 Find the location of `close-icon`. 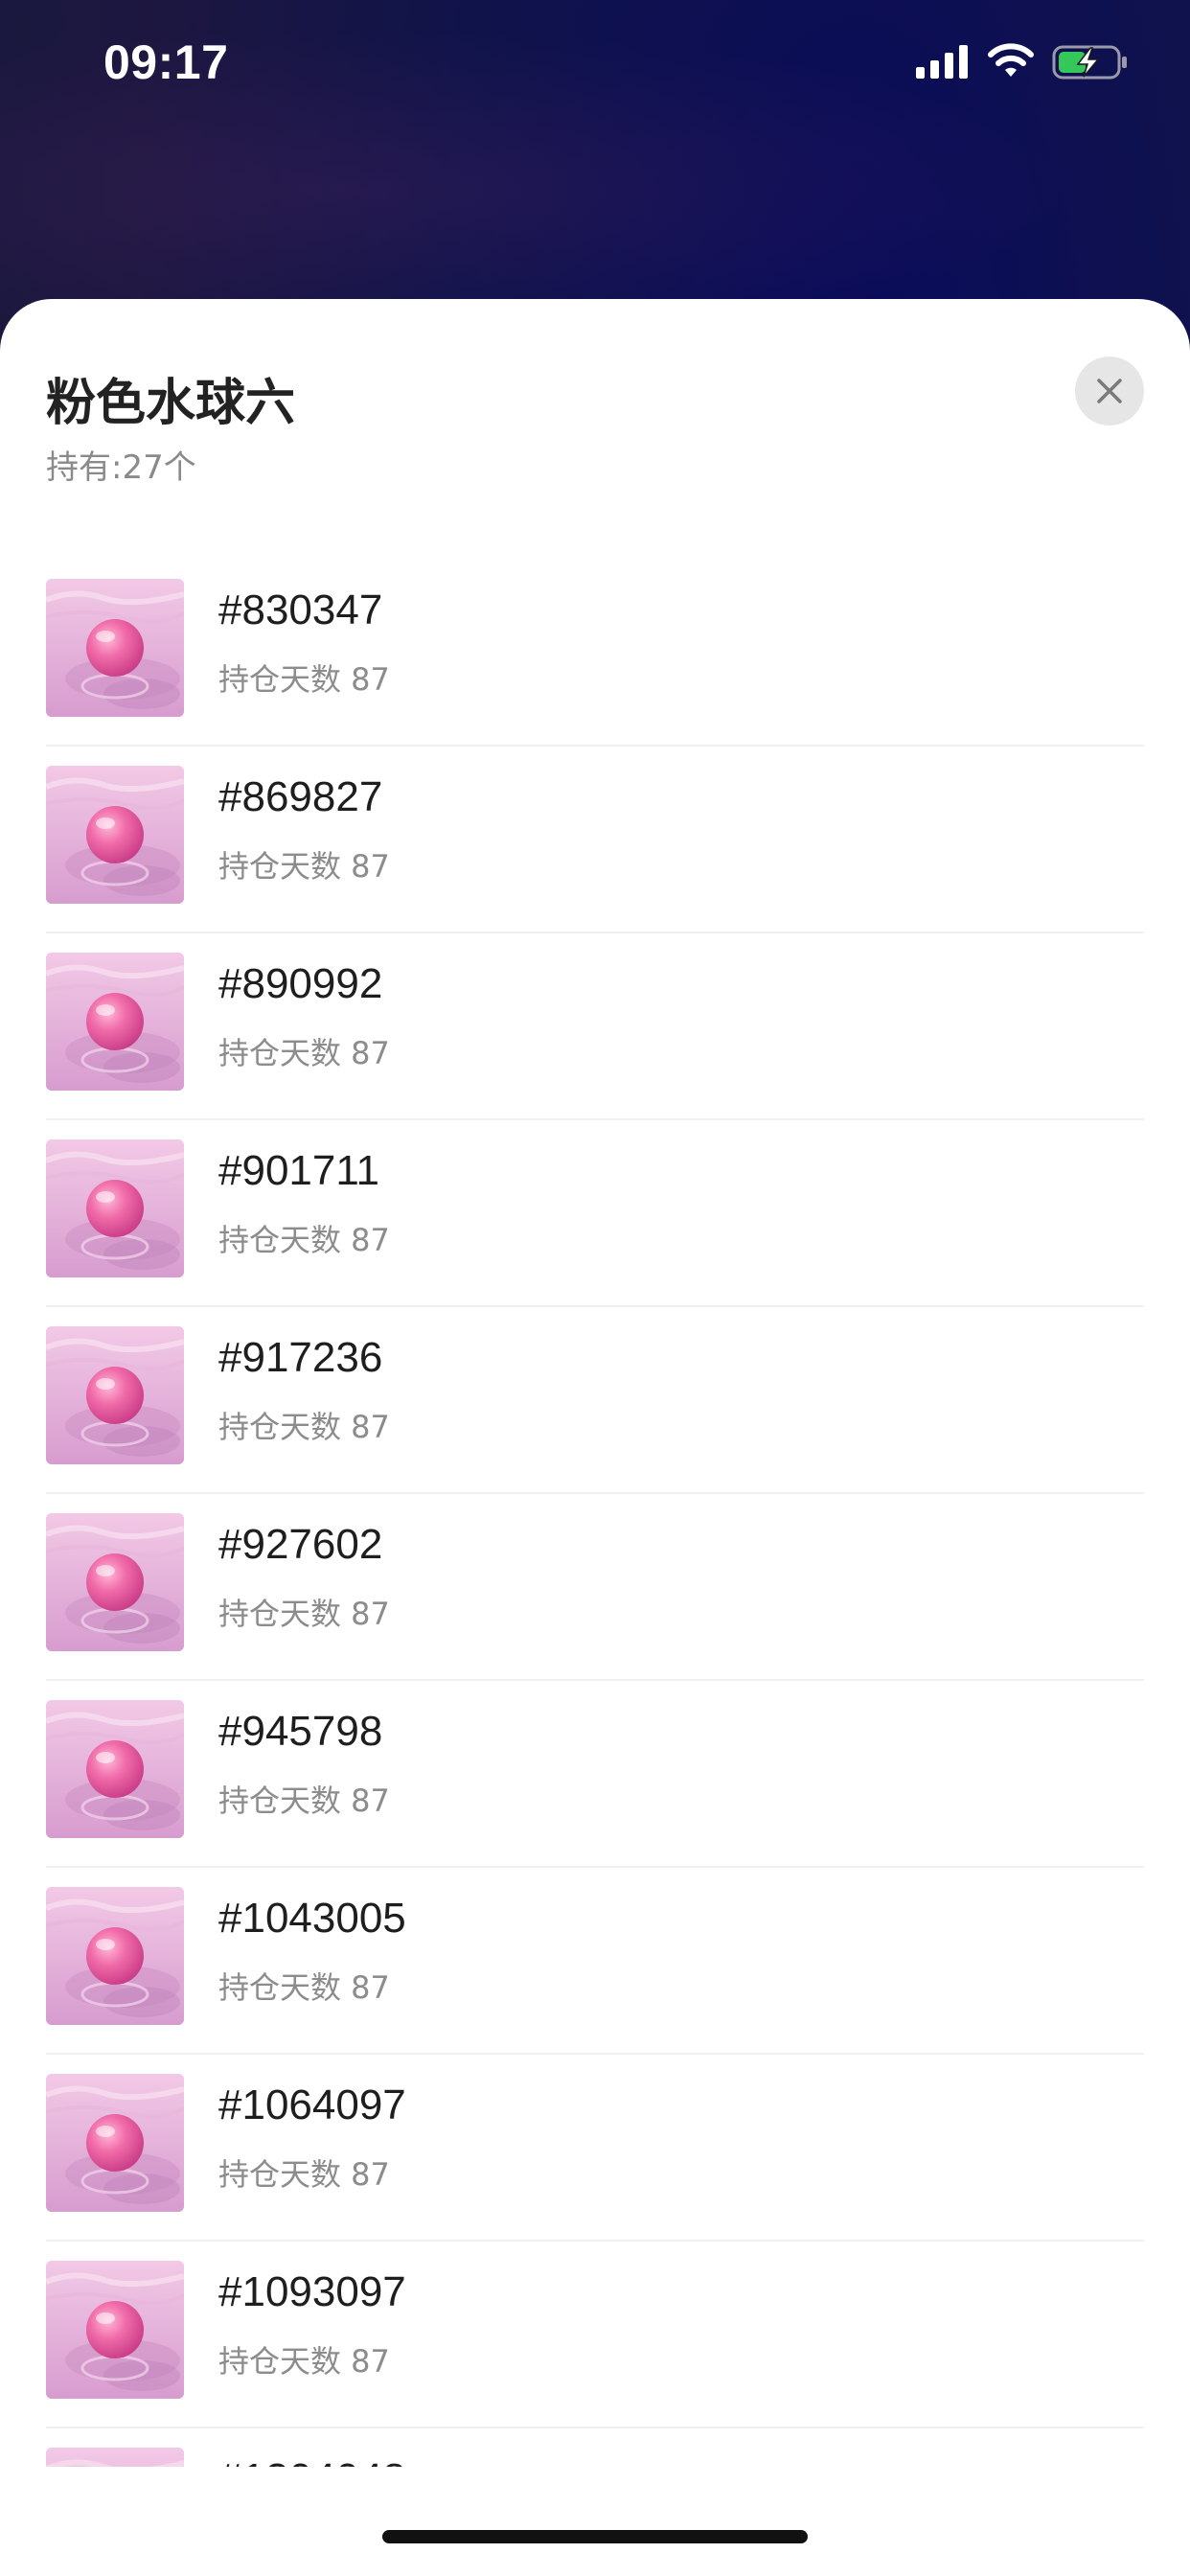

close-icon is located at coordinates (1109, 391).